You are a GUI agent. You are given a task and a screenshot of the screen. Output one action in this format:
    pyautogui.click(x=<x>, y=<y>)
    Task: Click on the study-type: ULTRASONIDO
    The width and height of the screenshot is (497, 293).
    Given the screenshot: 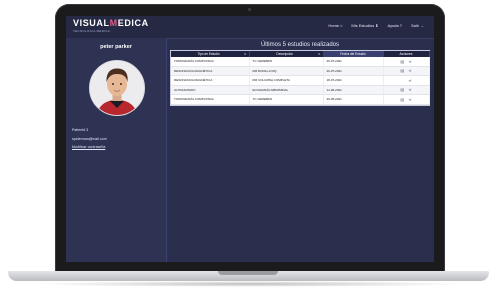 What is the action you would take?
    pyautogui.click(x=210, y=90)
    